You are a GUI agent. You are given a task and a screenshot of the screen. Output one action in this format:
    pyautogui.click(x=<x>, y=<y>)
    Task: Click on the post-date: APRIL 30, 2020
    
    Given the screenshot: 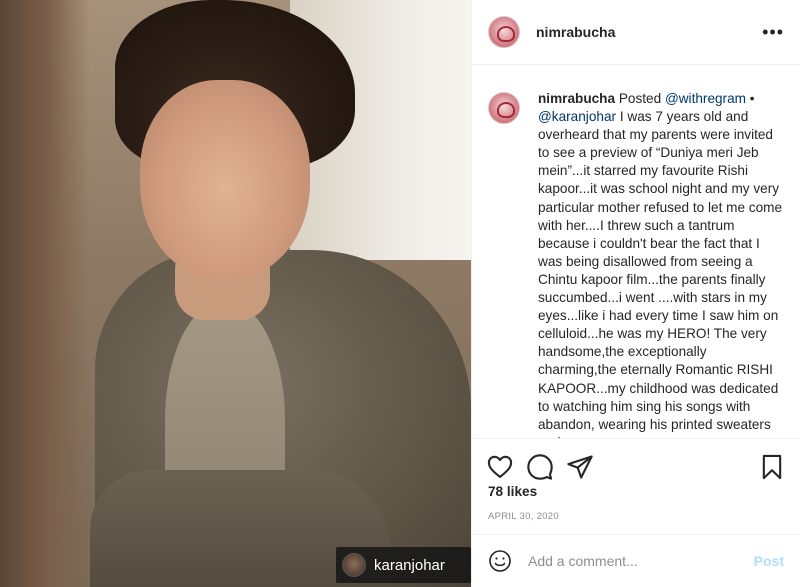 What is the action you would take?
    pyautogui.click(x=523, y=516)
    